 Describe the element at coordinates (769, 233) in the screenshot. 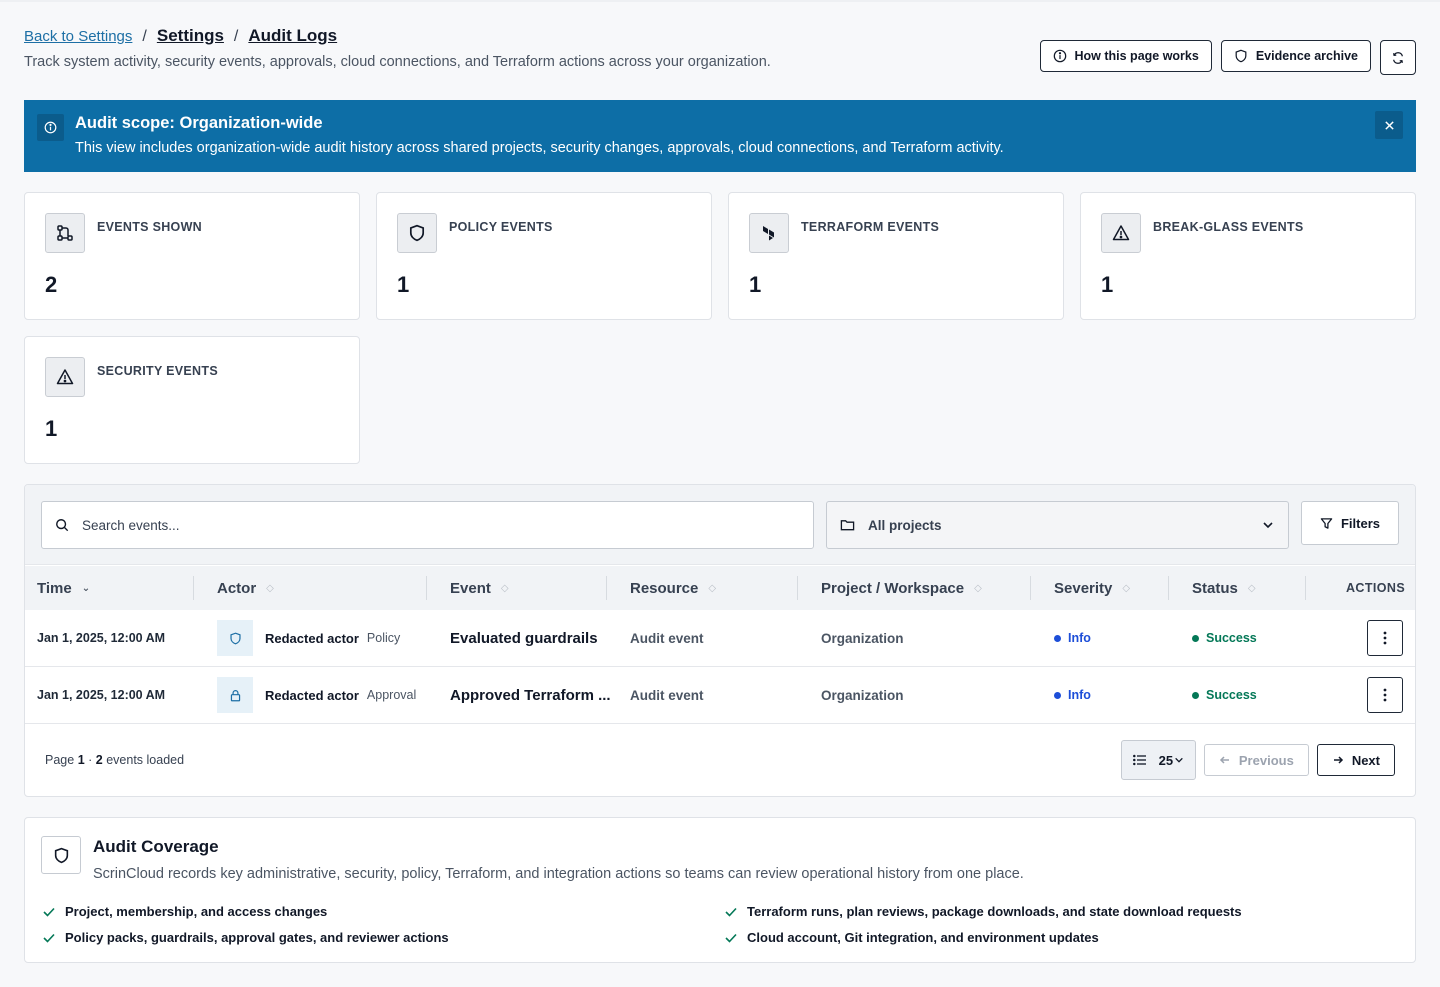

I see `terraform-icon` at that location.